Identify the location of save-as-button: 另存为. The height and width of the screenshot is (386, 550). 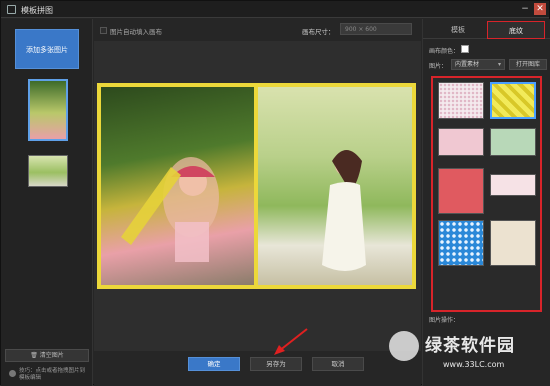
(276, 364).